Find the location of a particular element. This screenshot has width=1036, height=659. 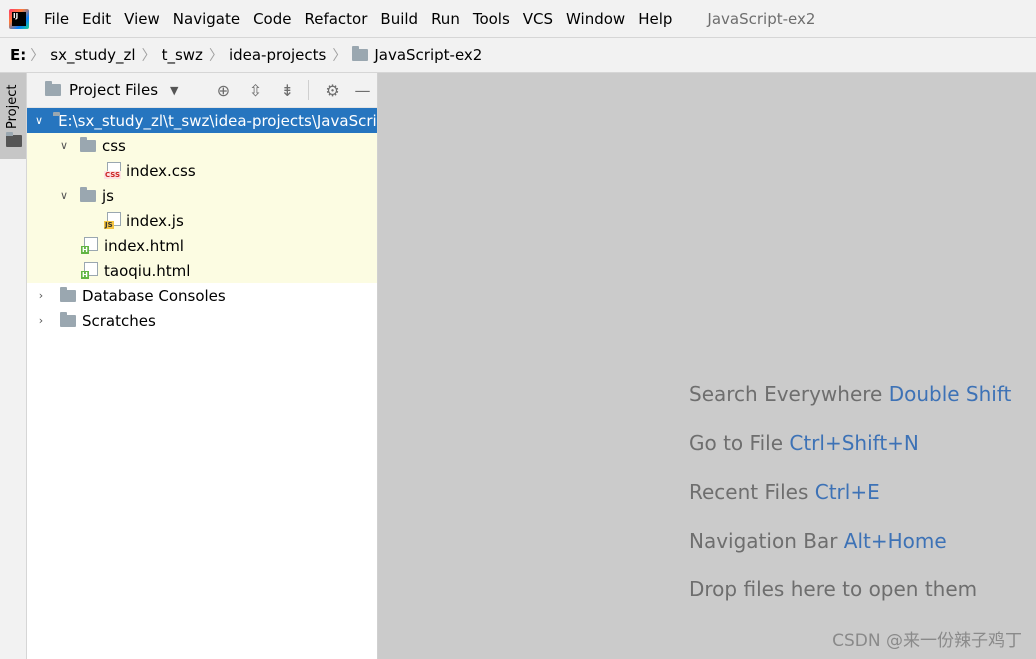

tree-item-label: index.js is located at coordinates (155, 220).